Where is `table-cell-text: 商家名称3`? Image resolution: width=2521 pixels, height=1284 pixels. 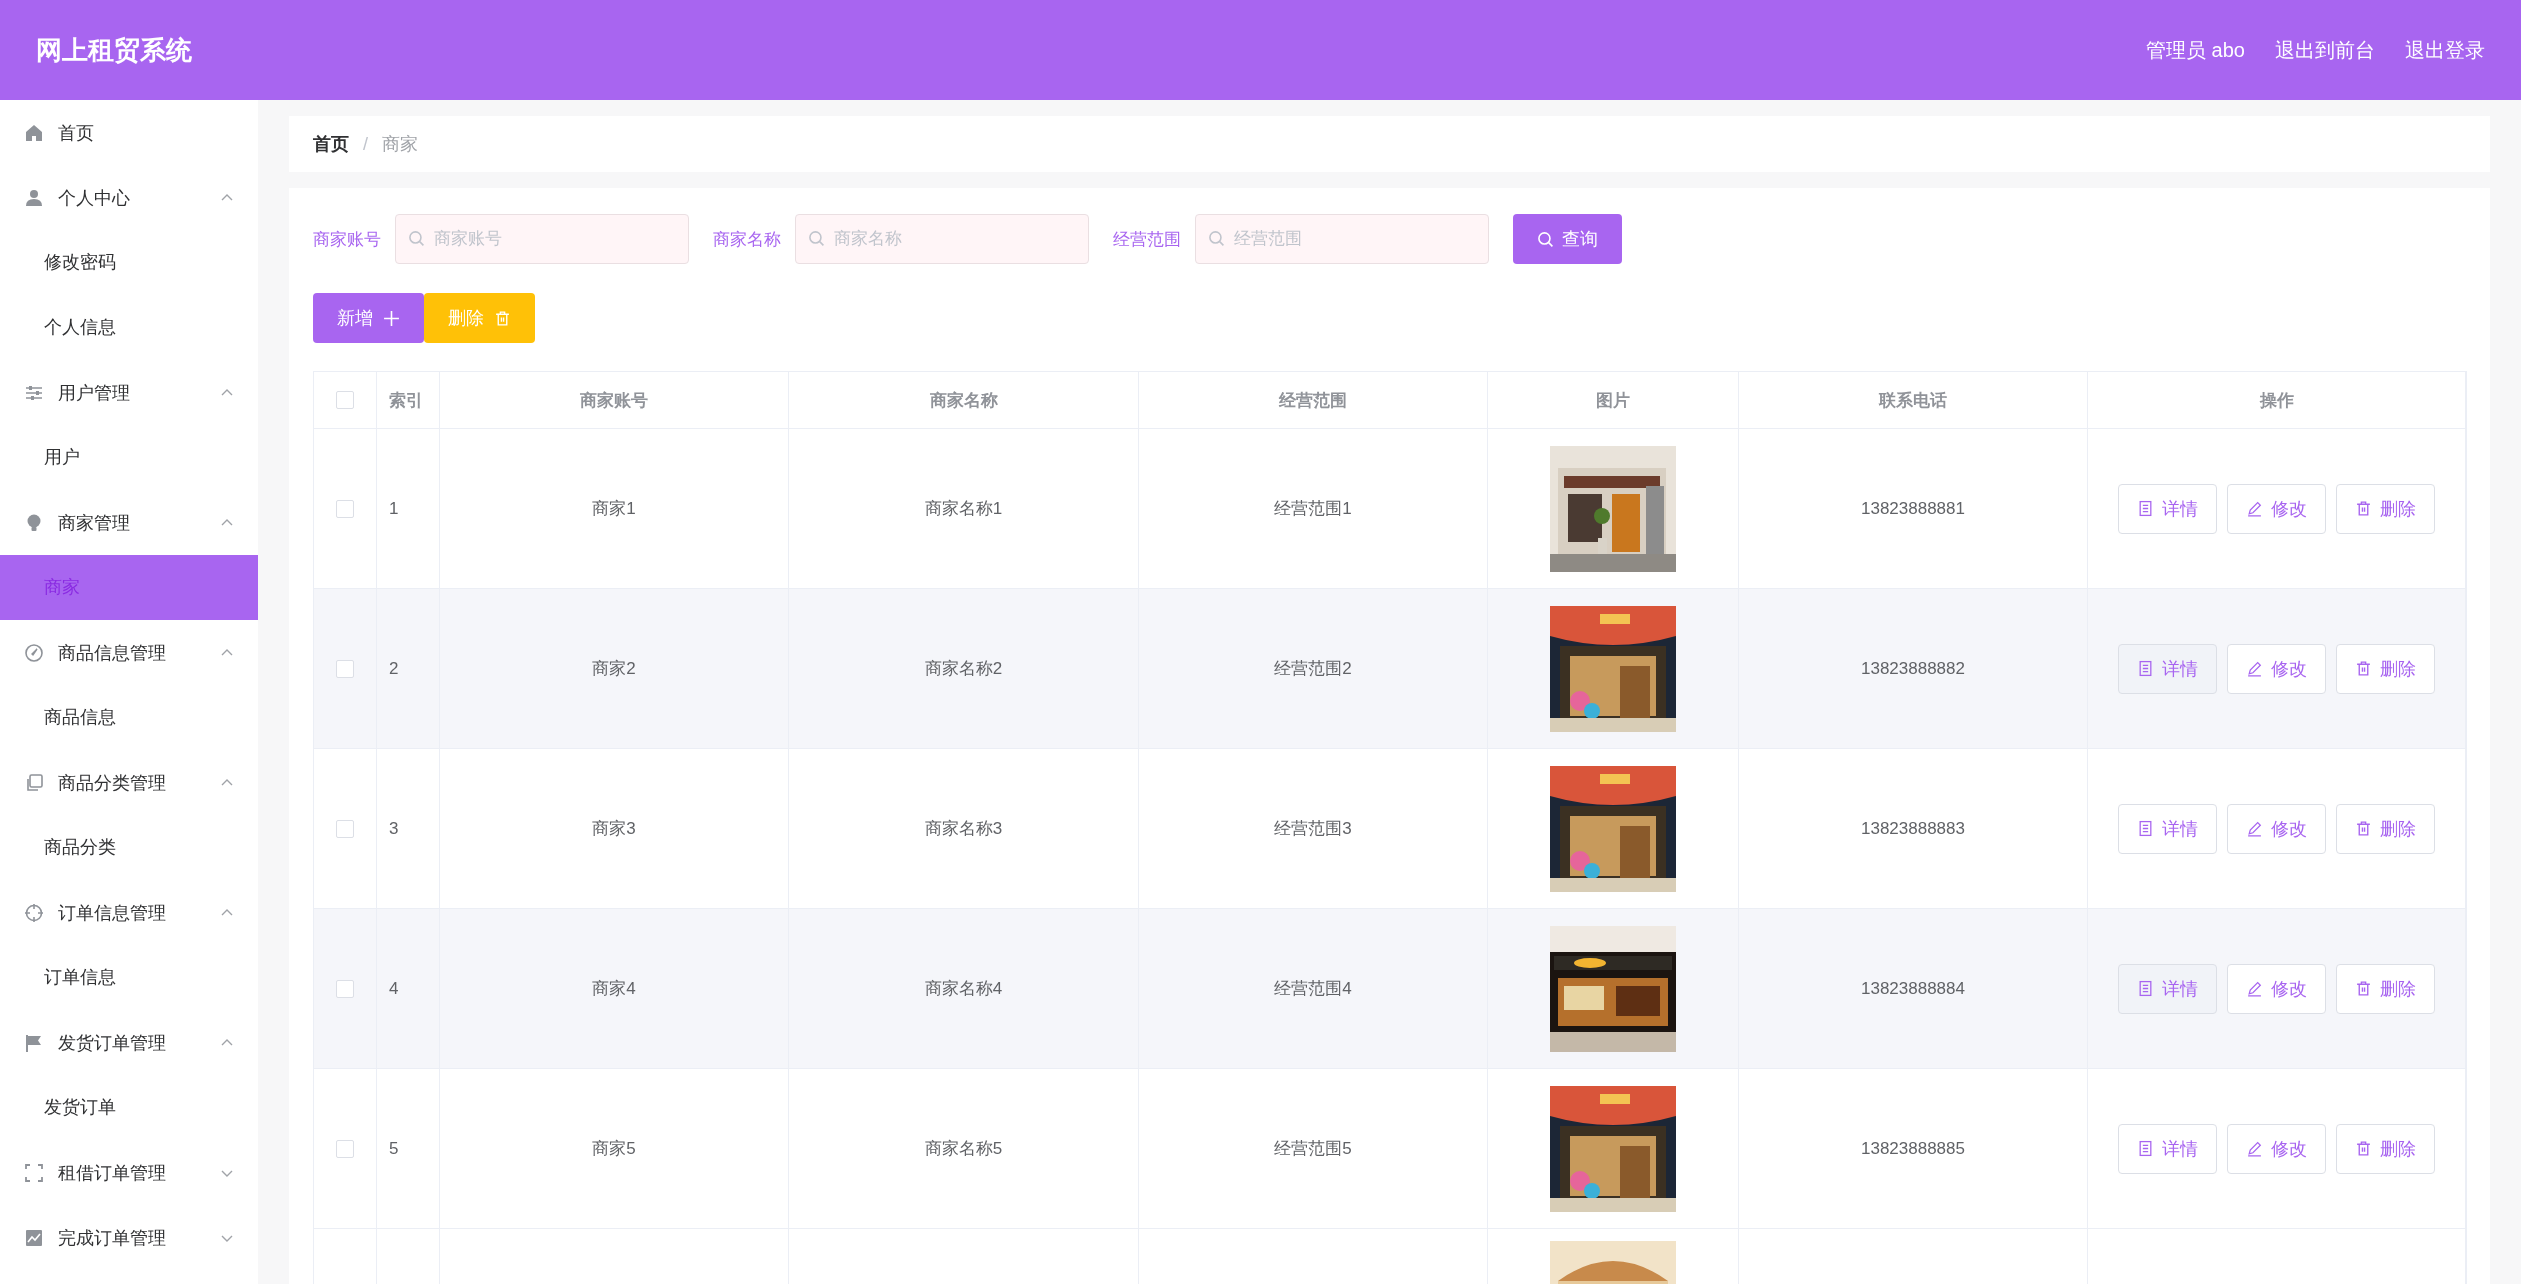 table-cell-text: 商家名称3 is located at coordinates (963, 829).